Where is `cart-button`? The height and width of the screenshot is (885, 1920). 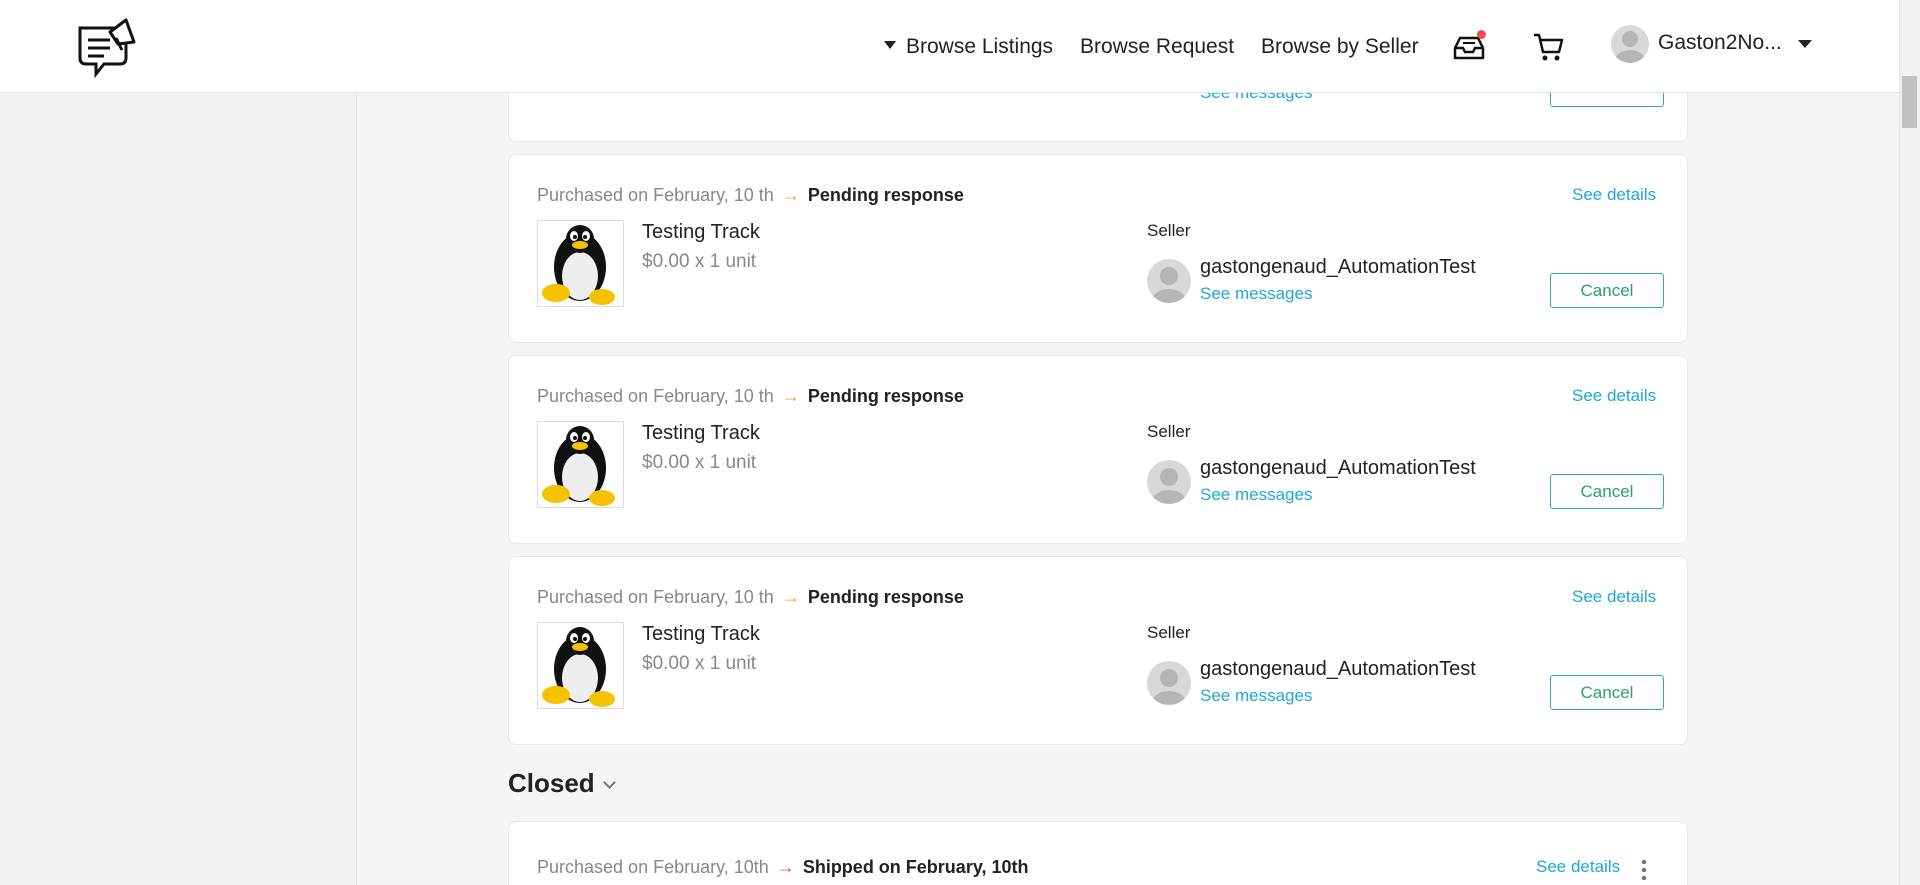
cart-button is located at coordinates (1548, 46).